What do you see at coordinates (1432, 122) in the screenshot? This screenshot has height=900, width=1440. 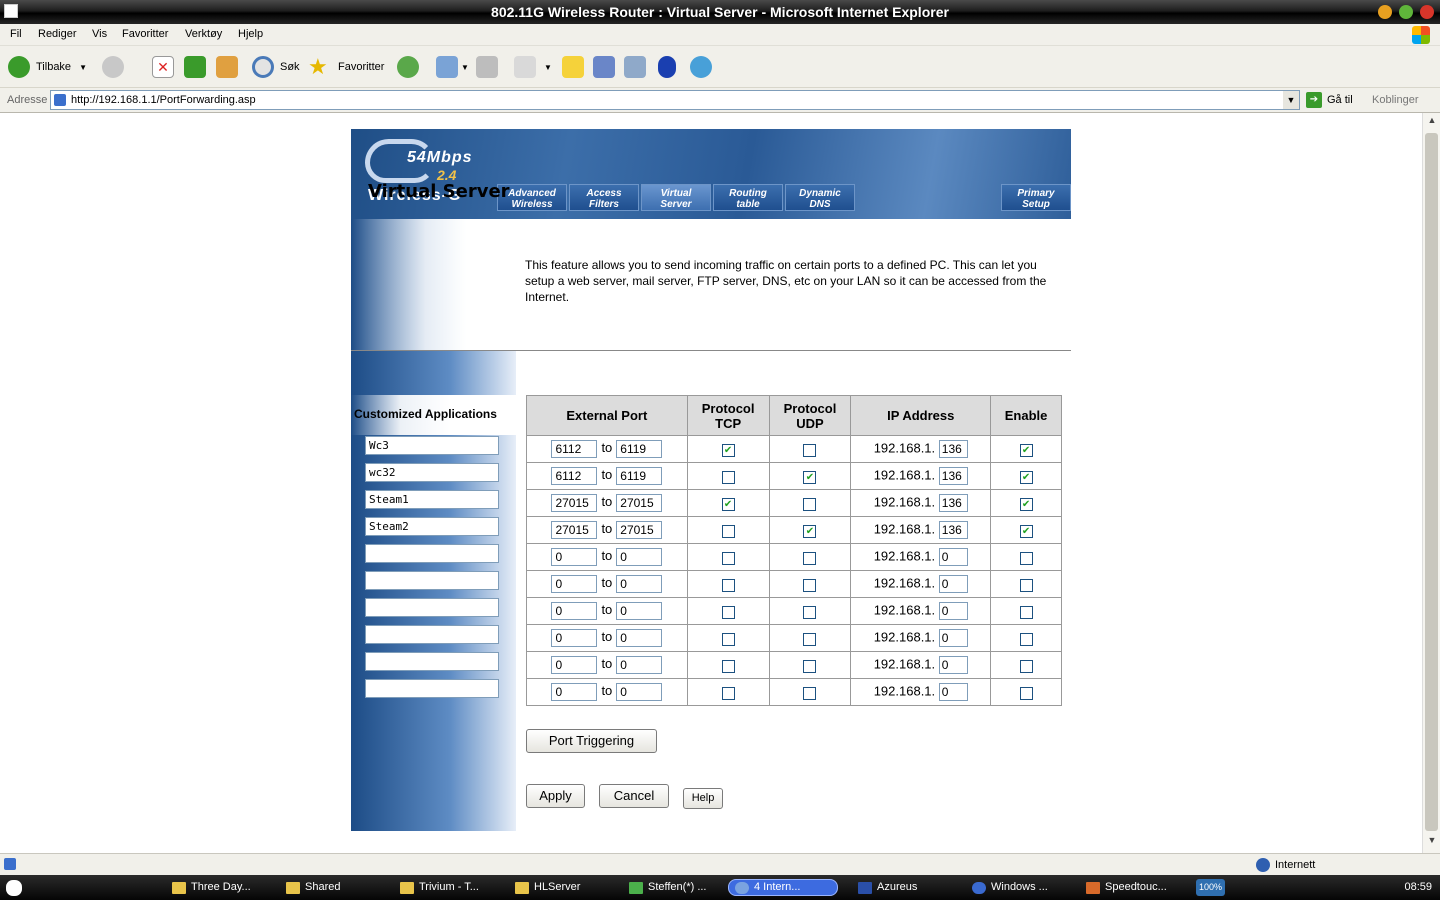 I see `scroll-up-icon: ▲` at bounding box center [1432, 122].